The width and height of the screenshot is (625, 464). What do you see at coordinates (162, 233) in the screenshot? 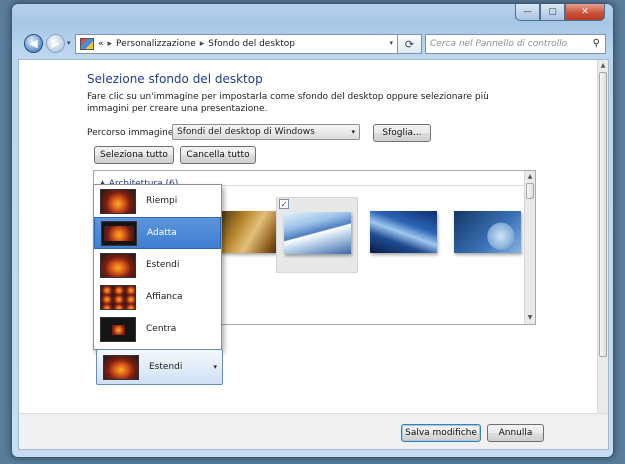
I see `position-option-label: Adatta` at bounding box center [162, 233].